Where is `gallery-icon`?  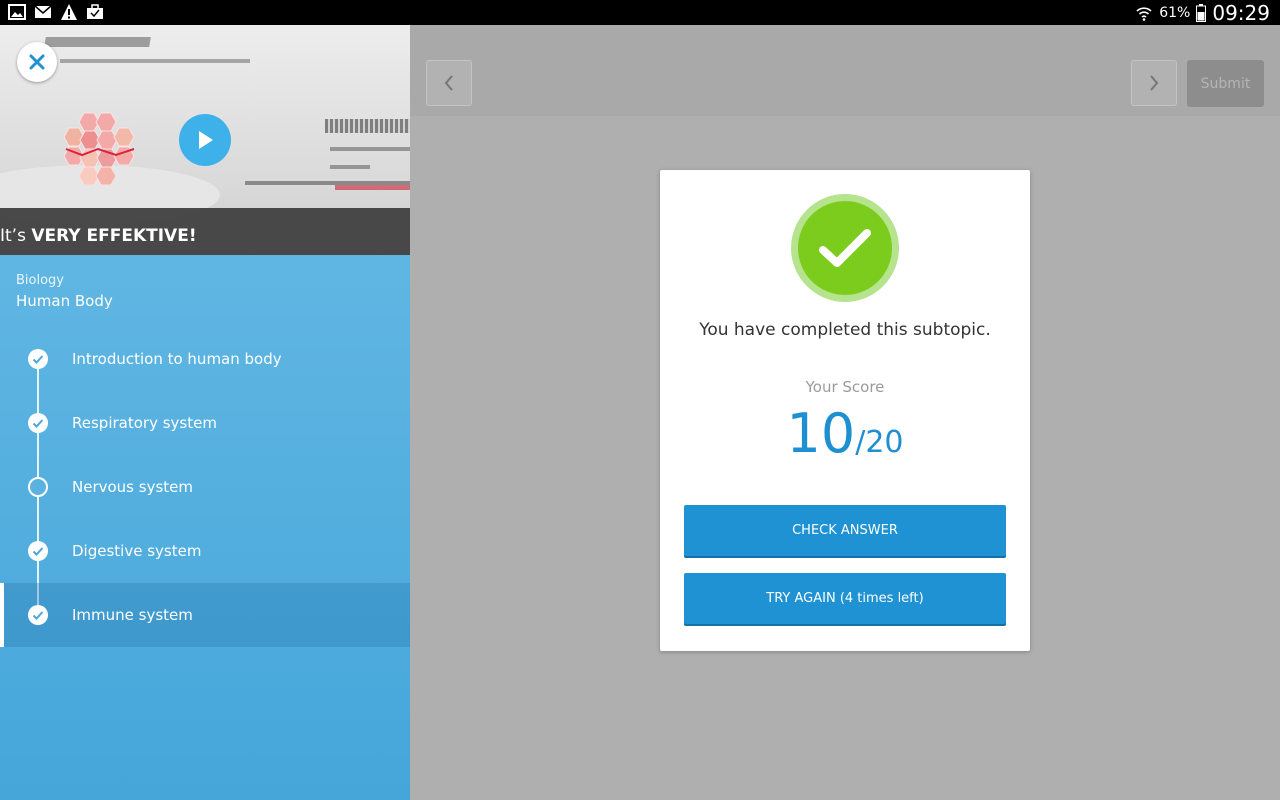 gallery-icon is located at coordinates (17, 12).